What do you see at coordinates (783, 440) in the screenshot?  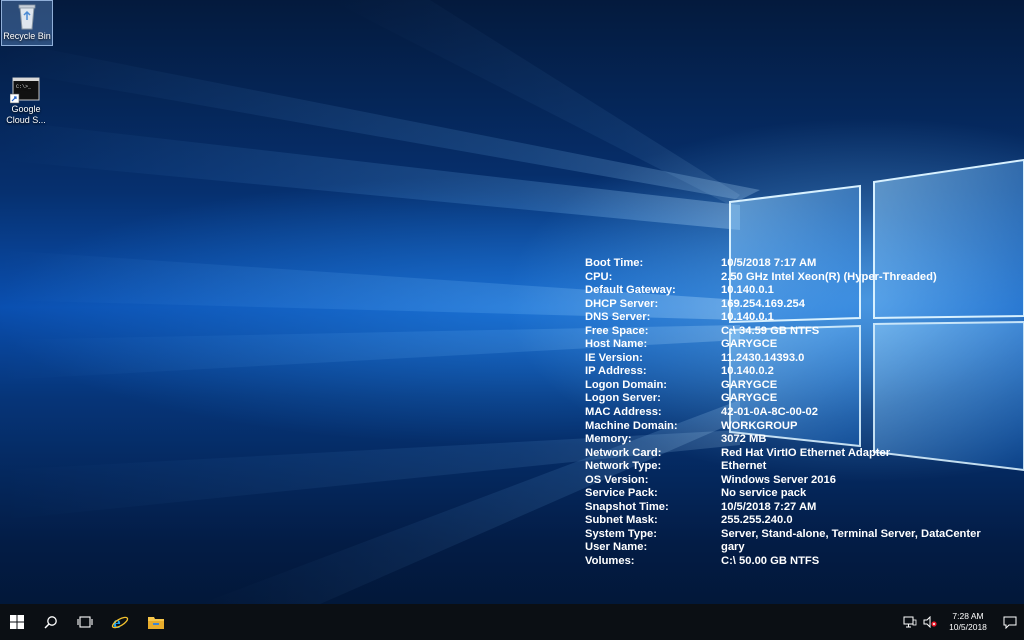 I see `bginfo-row: Memory: 3072 MB` at bounding box center [783, 440].